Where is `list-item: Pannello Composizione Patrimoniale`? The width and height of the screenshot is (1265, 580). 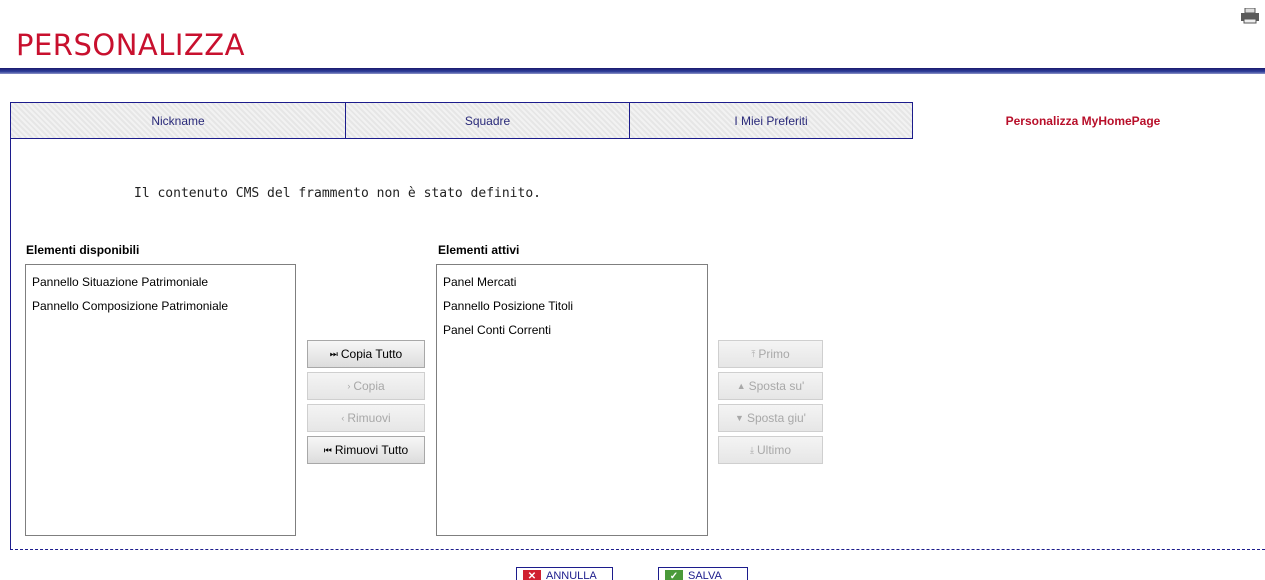
list-item: Pannello Composizione Patrimoniale is located at coordinates (160, 306).